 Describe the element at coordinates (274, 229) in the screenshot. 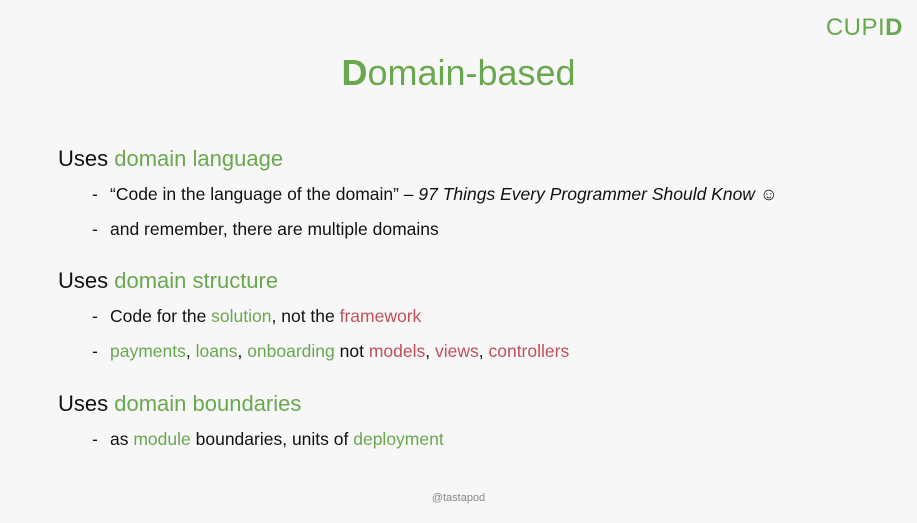

I see `bullet-text: and remember, there are multiple domains` at that location.